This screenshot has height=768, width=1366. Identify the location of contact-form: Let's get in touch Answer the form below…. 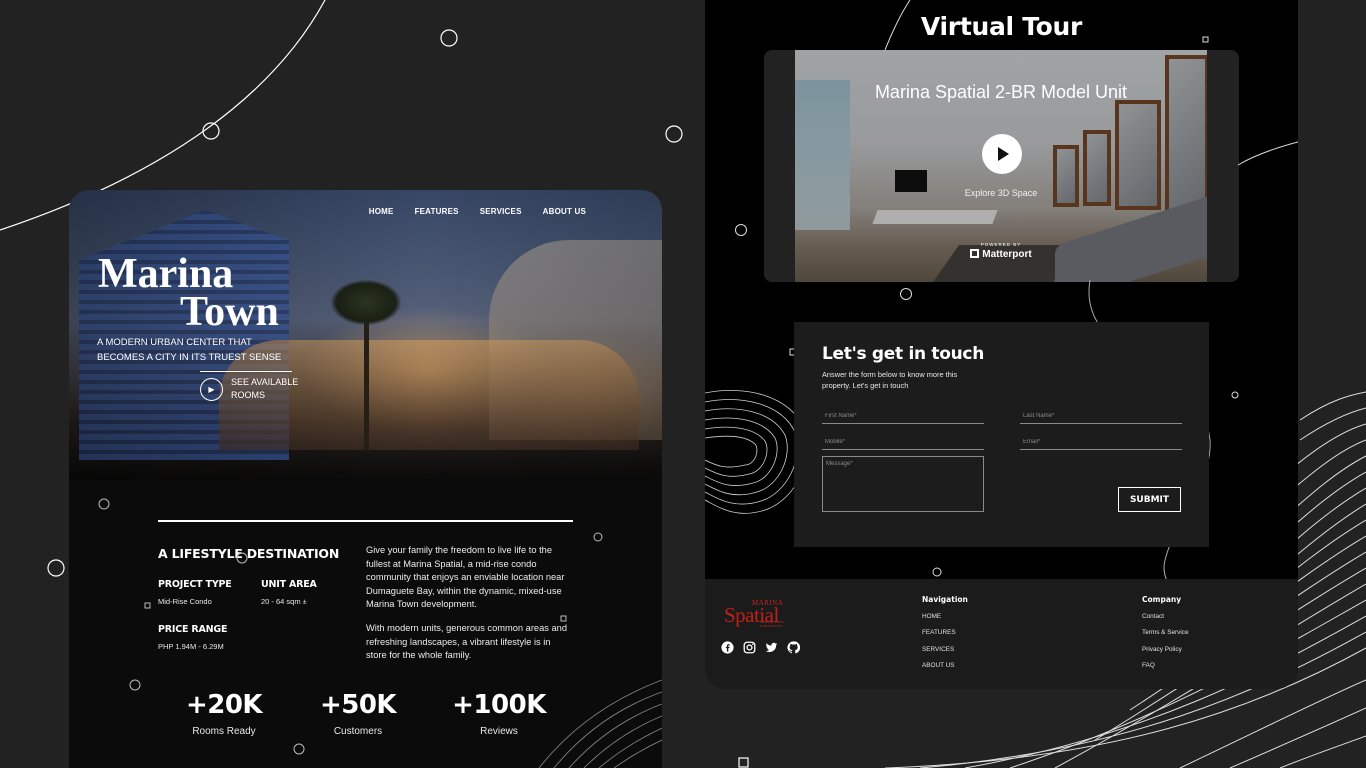
(1001, 434).